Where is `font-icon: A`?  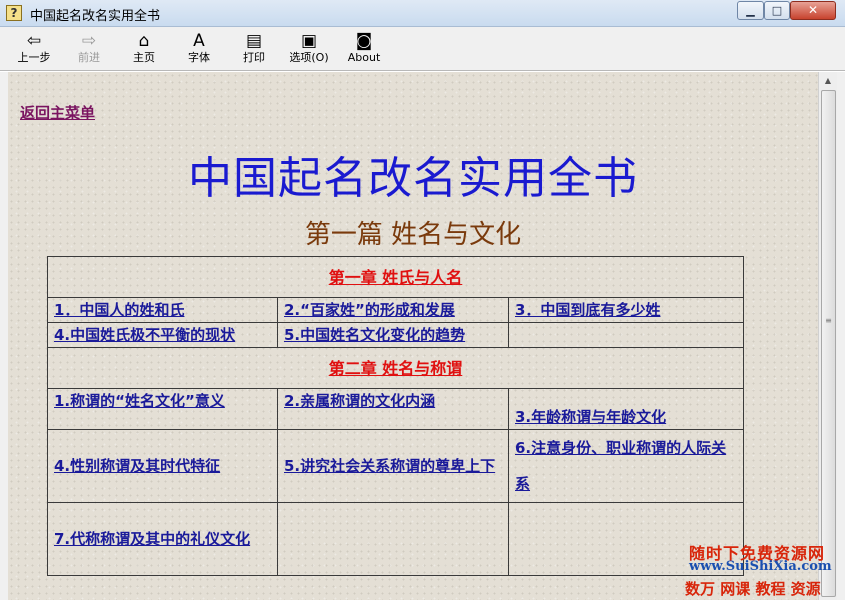
font-icon: A is located at coordinates (199, 41).